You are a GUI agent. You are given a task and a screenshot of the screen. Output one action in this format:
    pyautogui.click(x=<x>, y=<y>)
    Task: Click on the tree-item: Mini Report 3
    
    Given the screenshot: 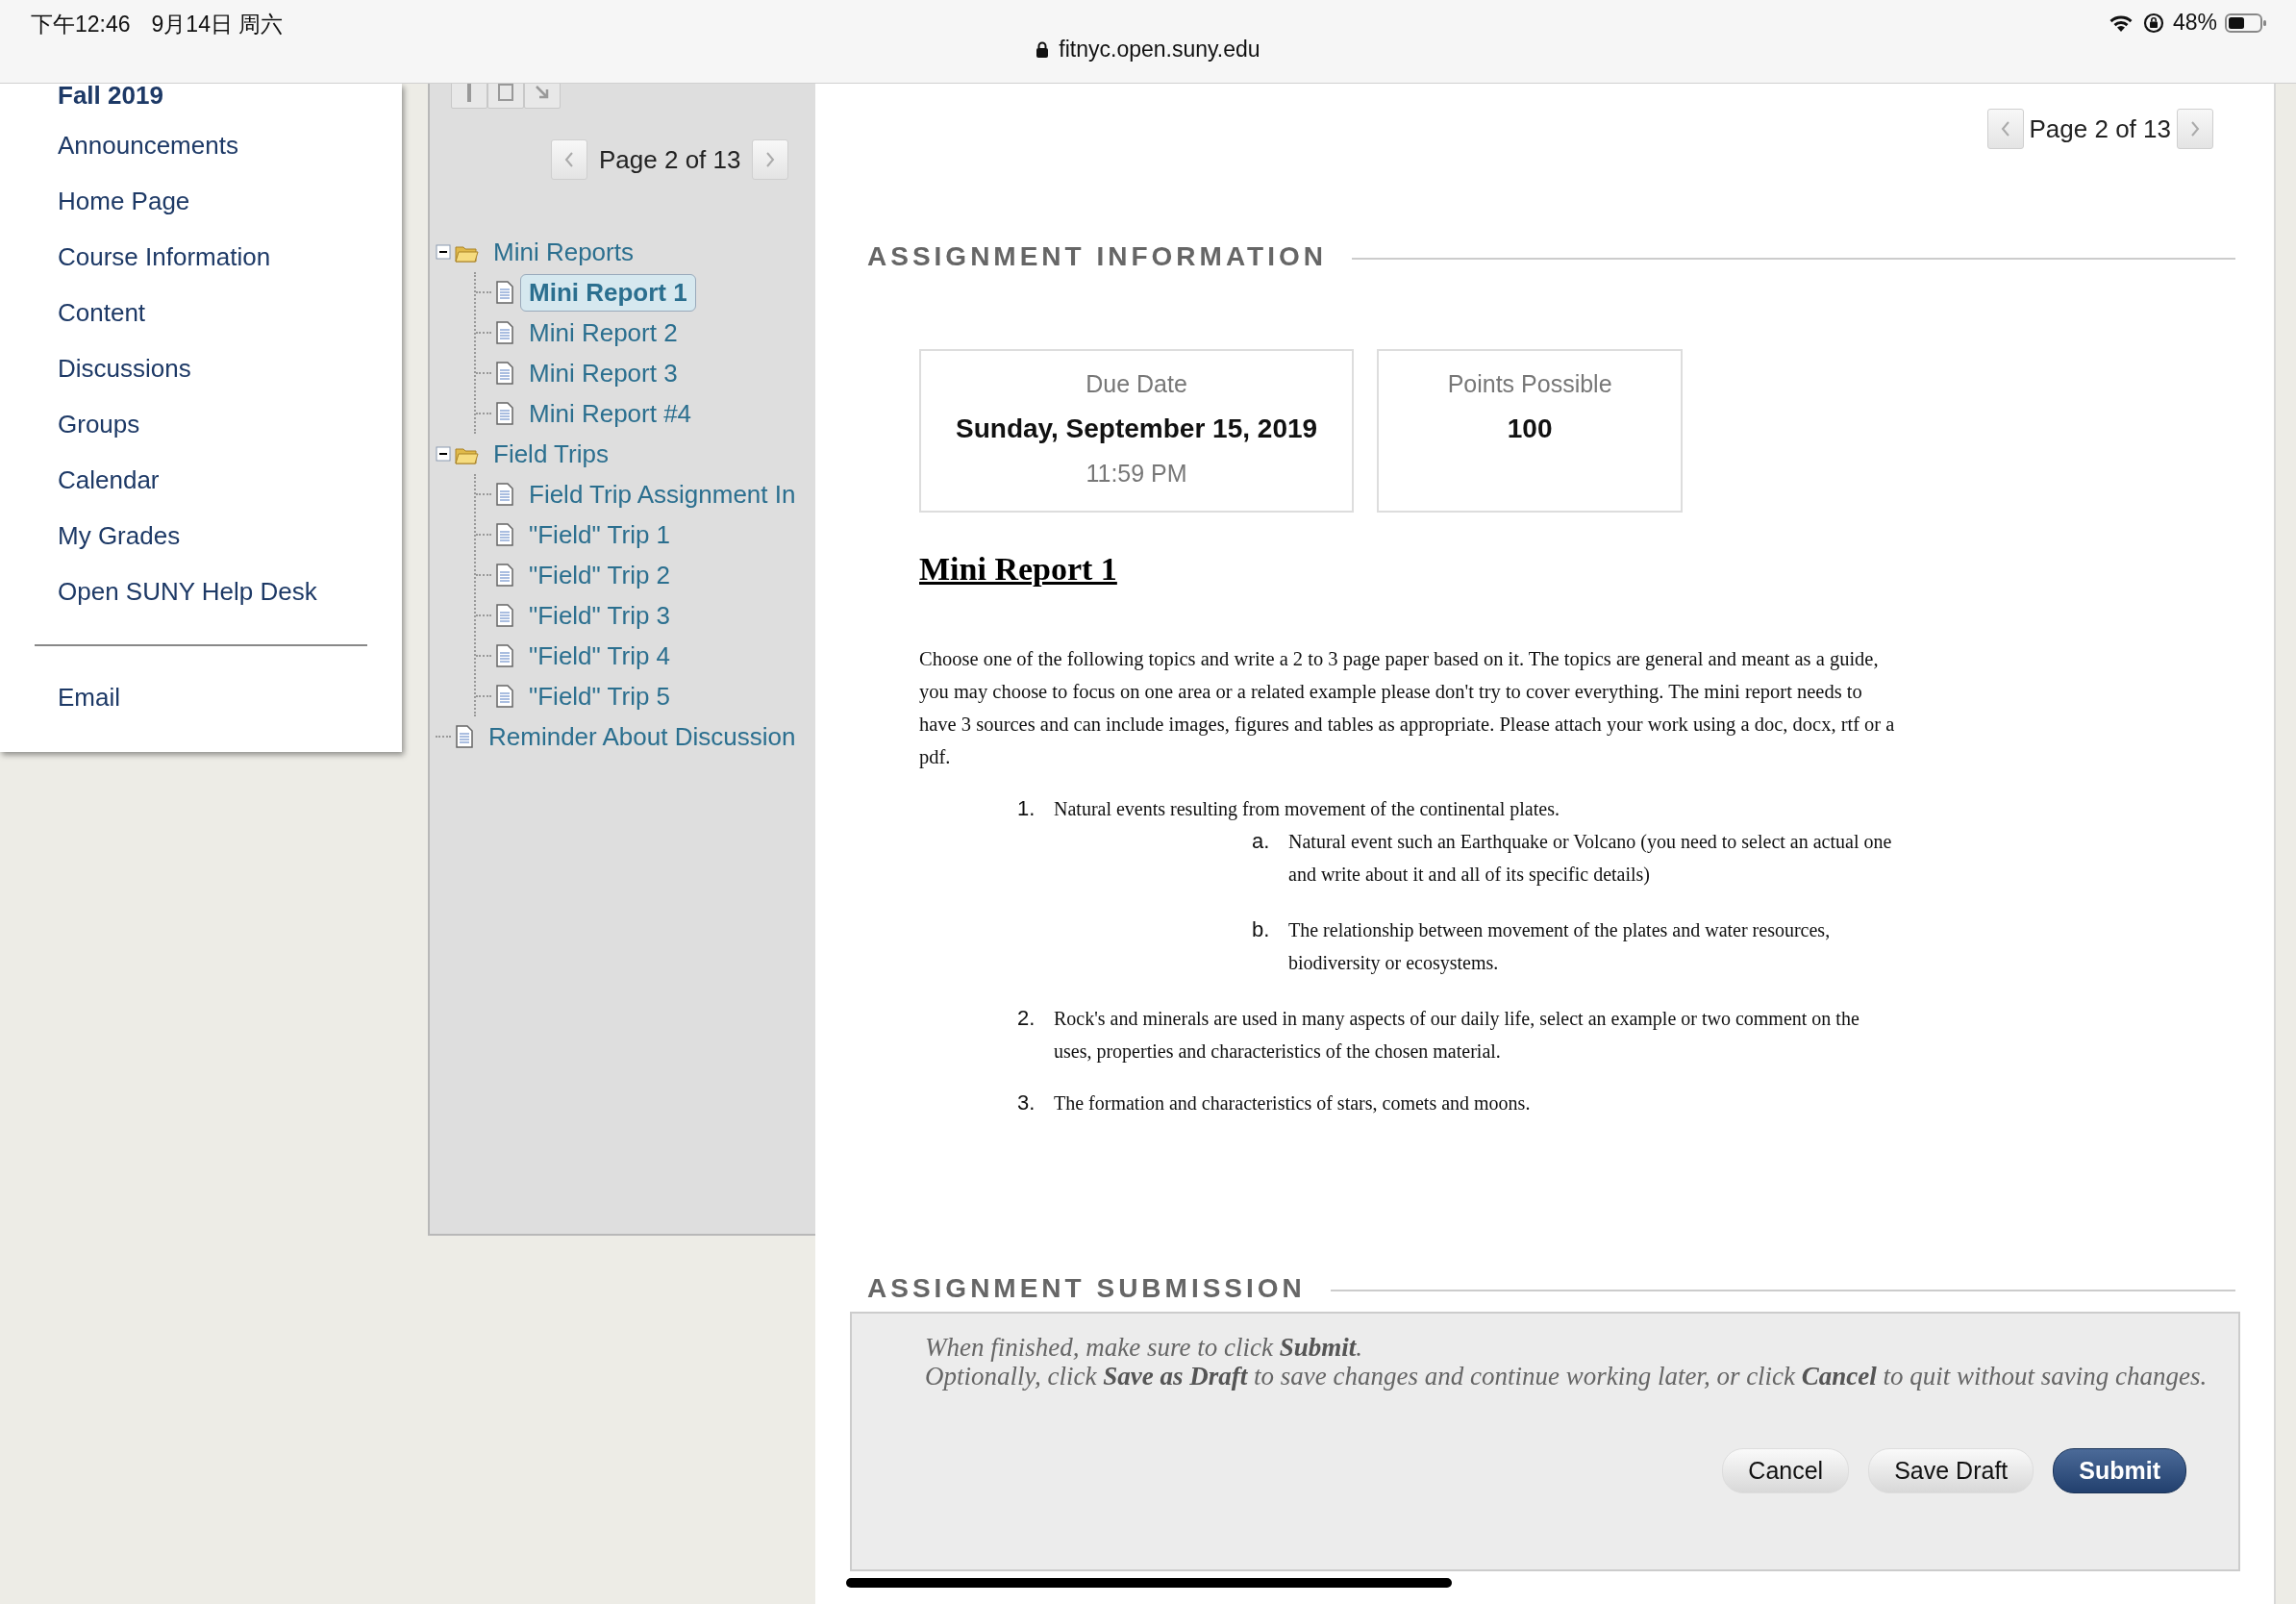 What is the action you would take?
    pyautogui.click(x=603, y=373)
    